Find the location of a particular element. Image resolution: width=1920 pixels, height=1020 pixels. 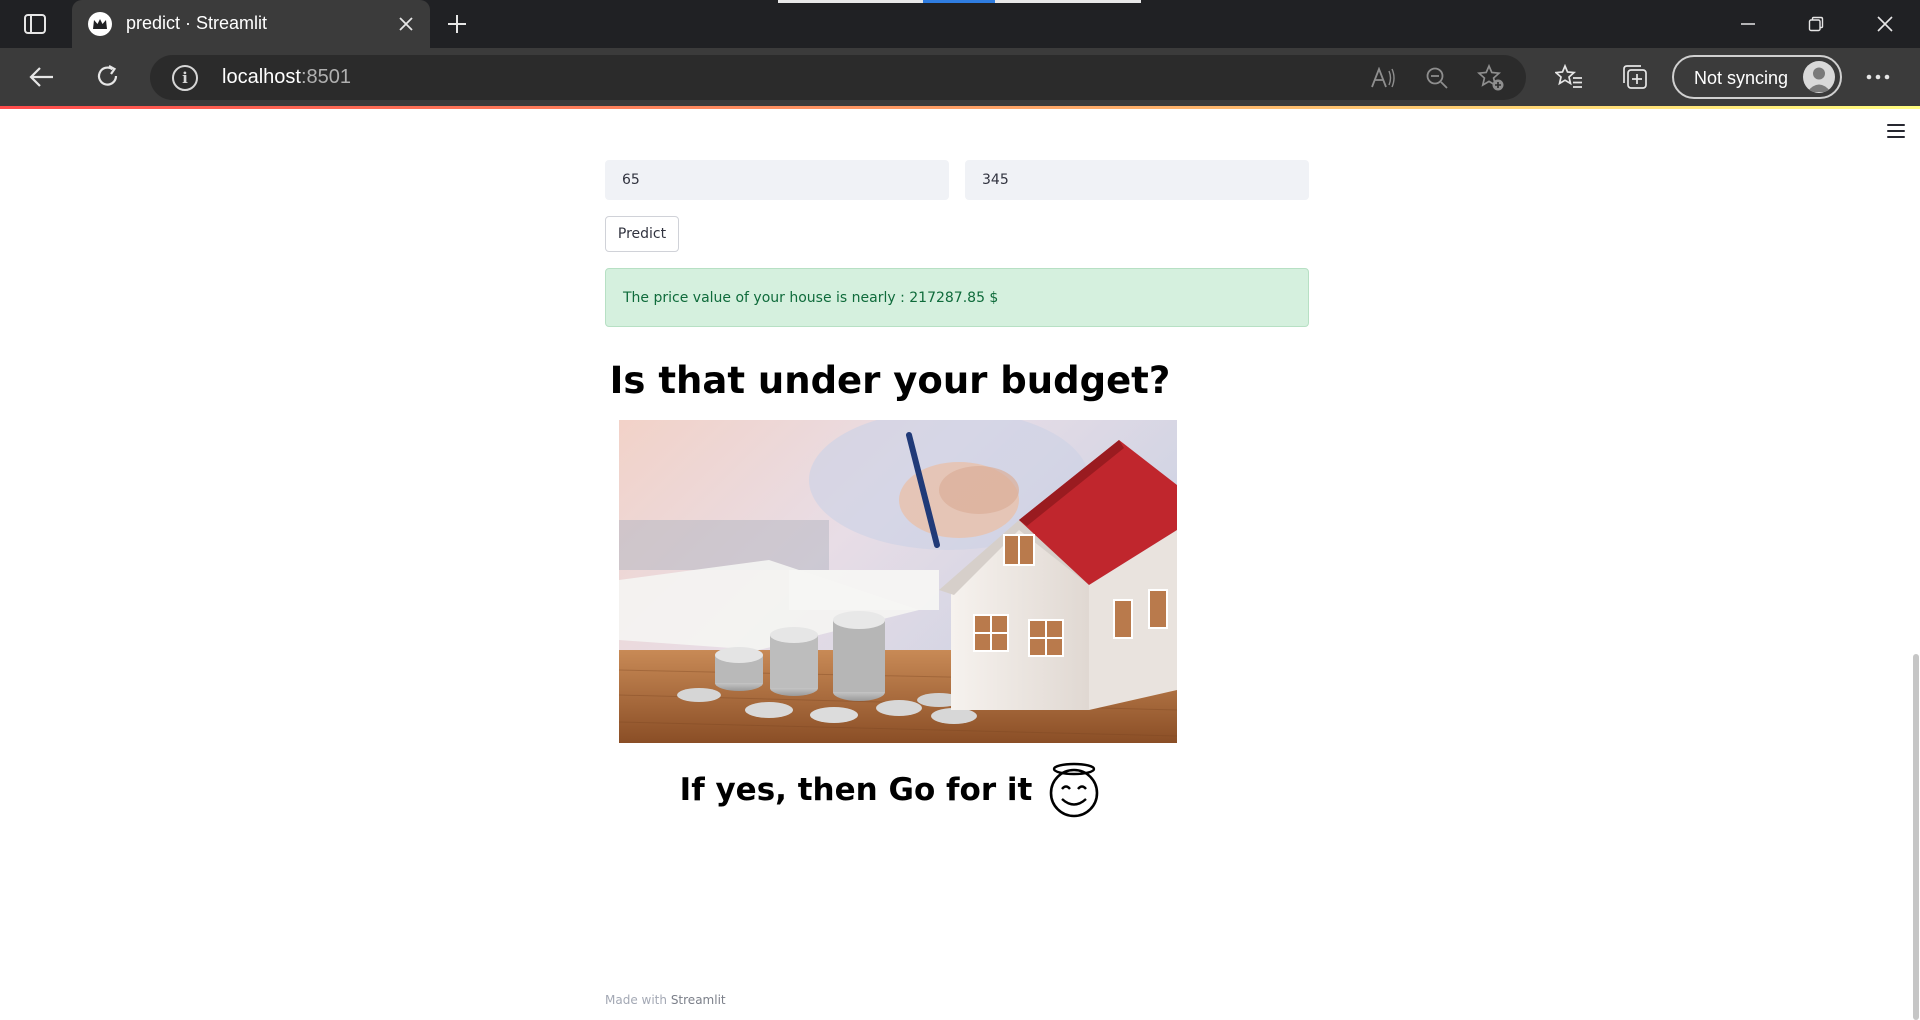

minimize-icon is located at coordinates (1748, 24).